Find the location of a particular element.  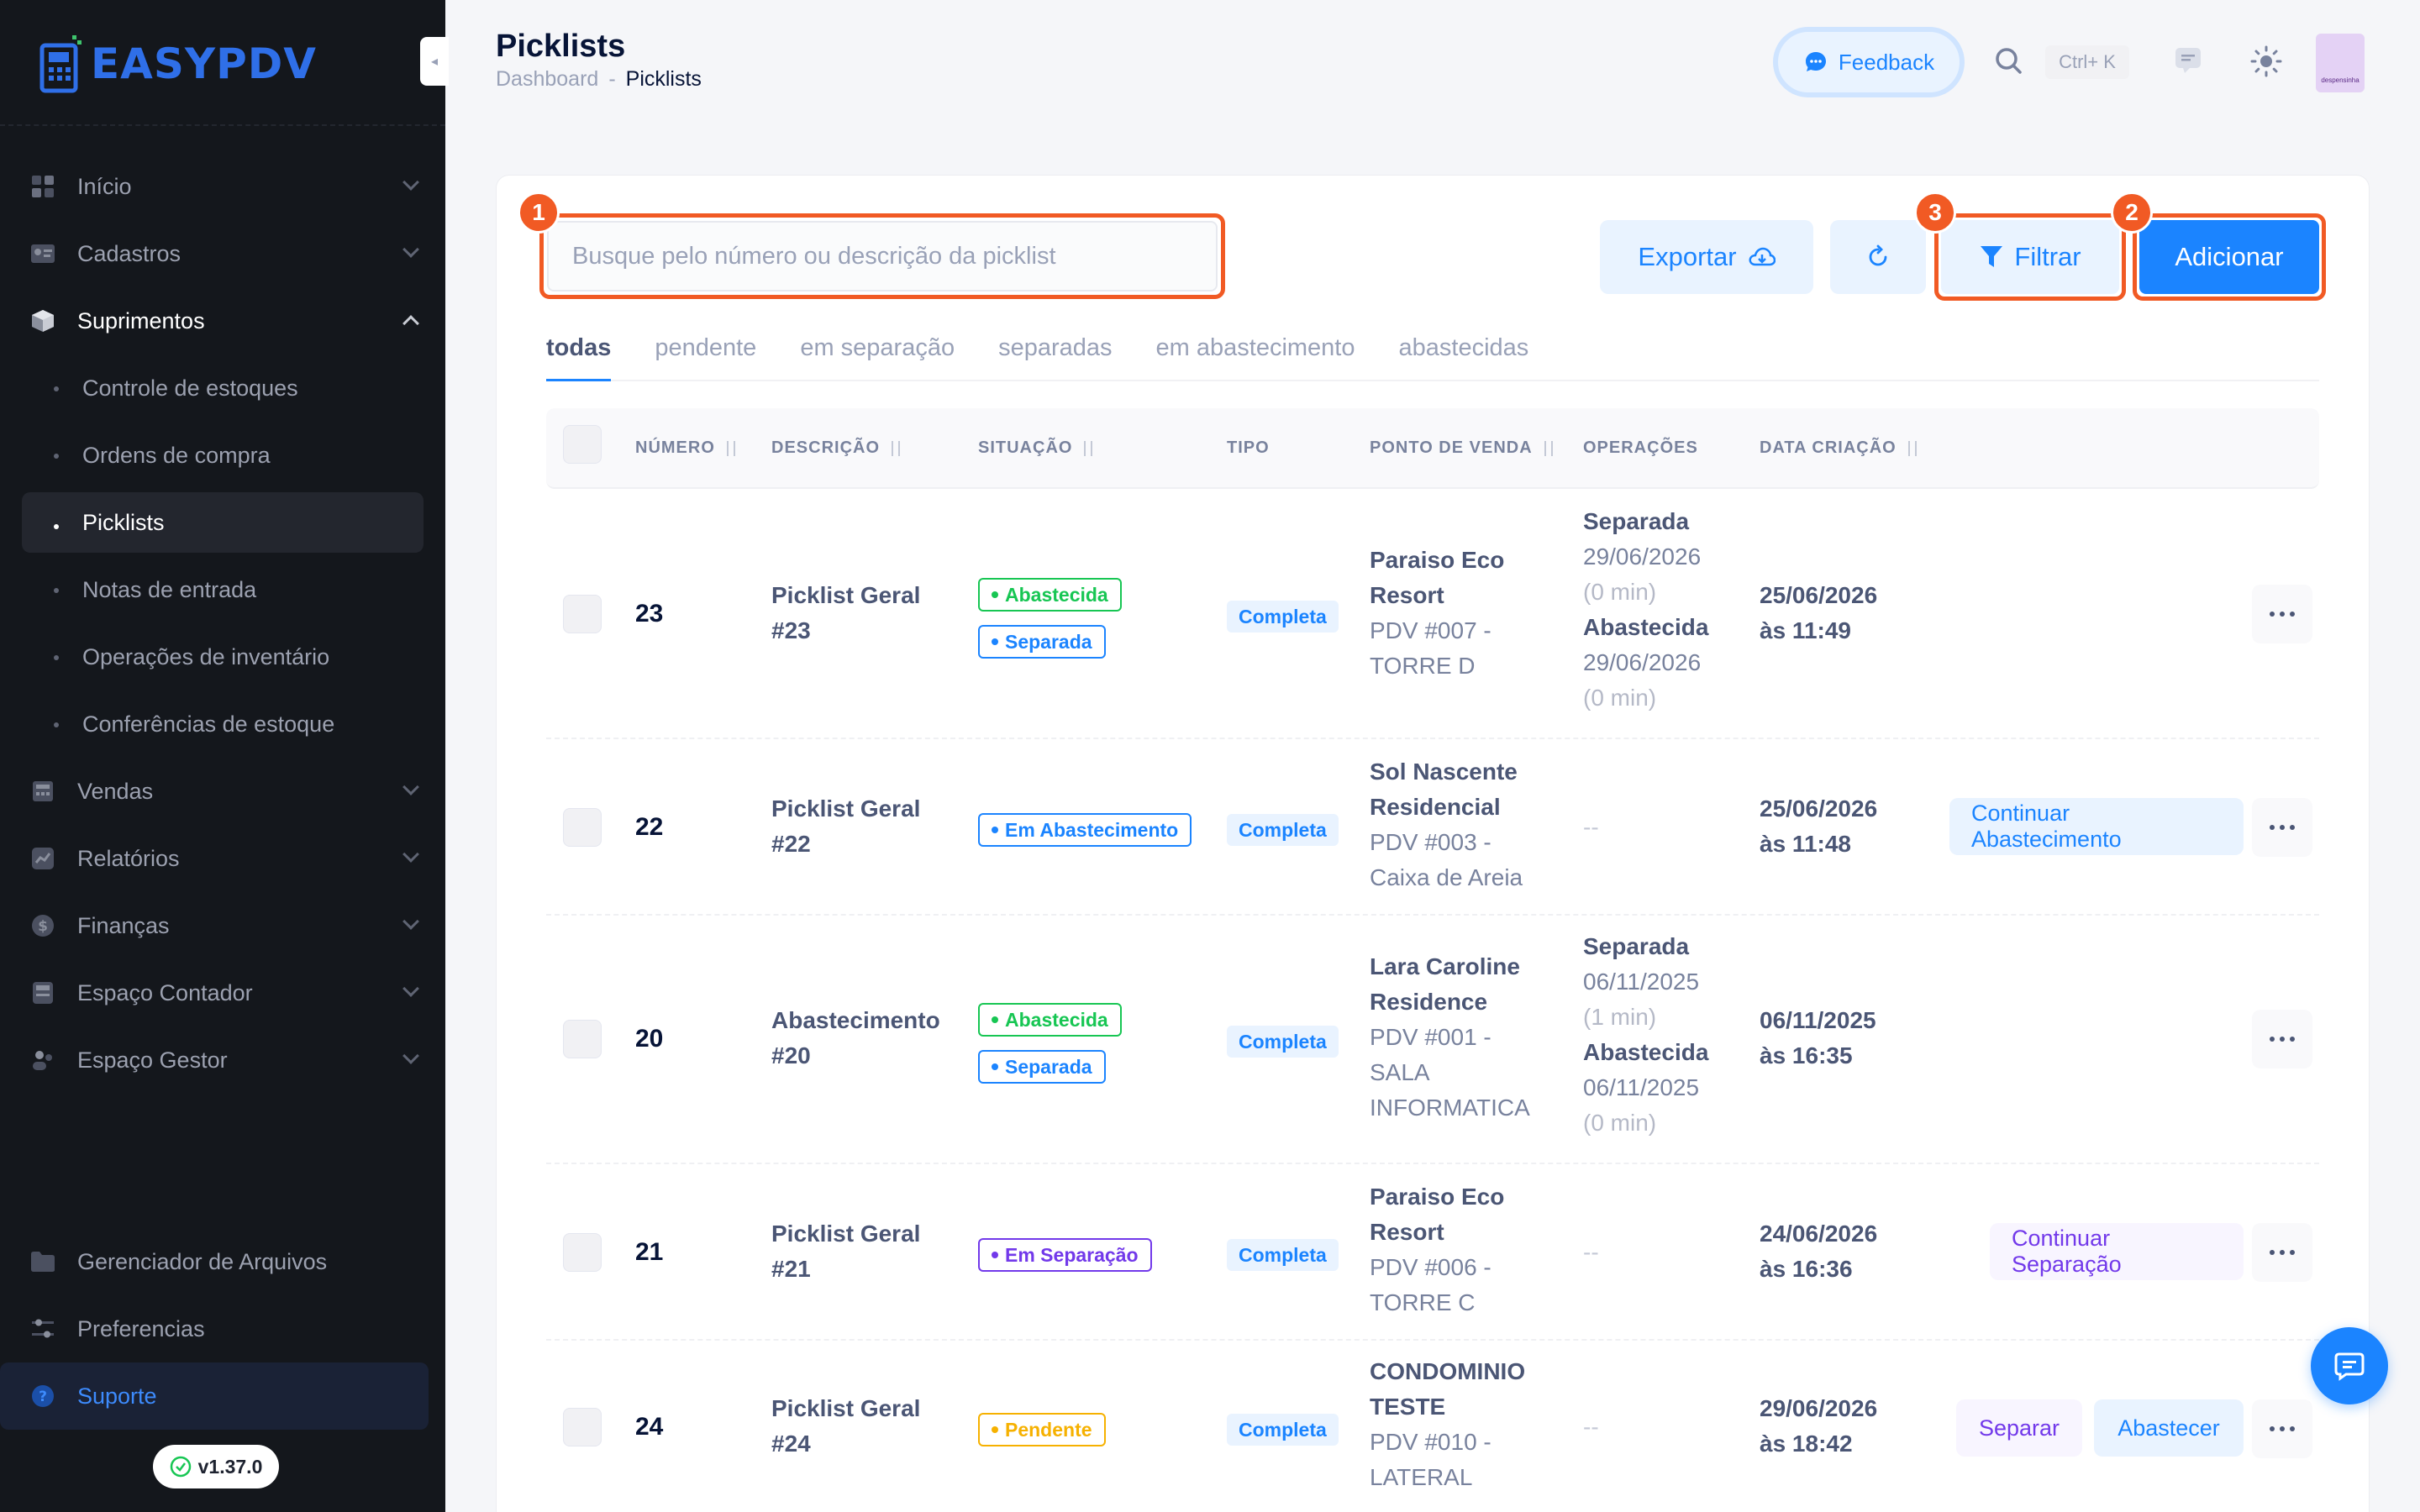

export-button: Exportar is located at coordinates (1707, 257).